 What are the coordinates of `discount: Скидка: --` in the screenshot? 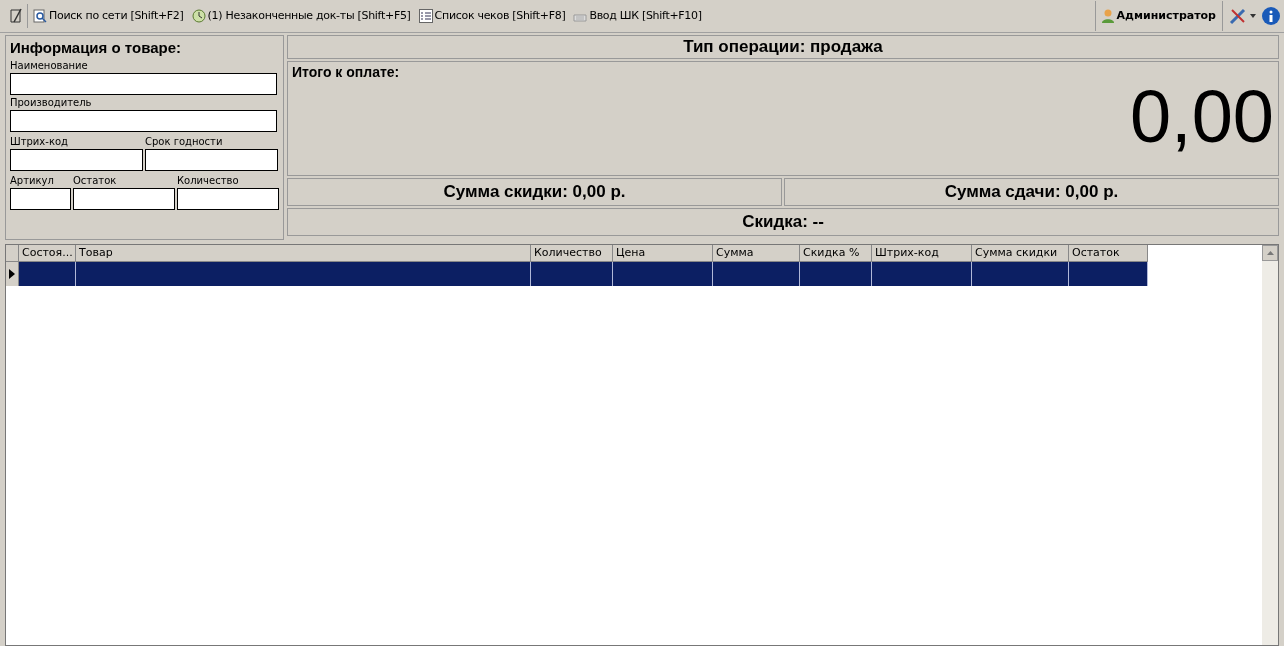 It's located at (783, 222).